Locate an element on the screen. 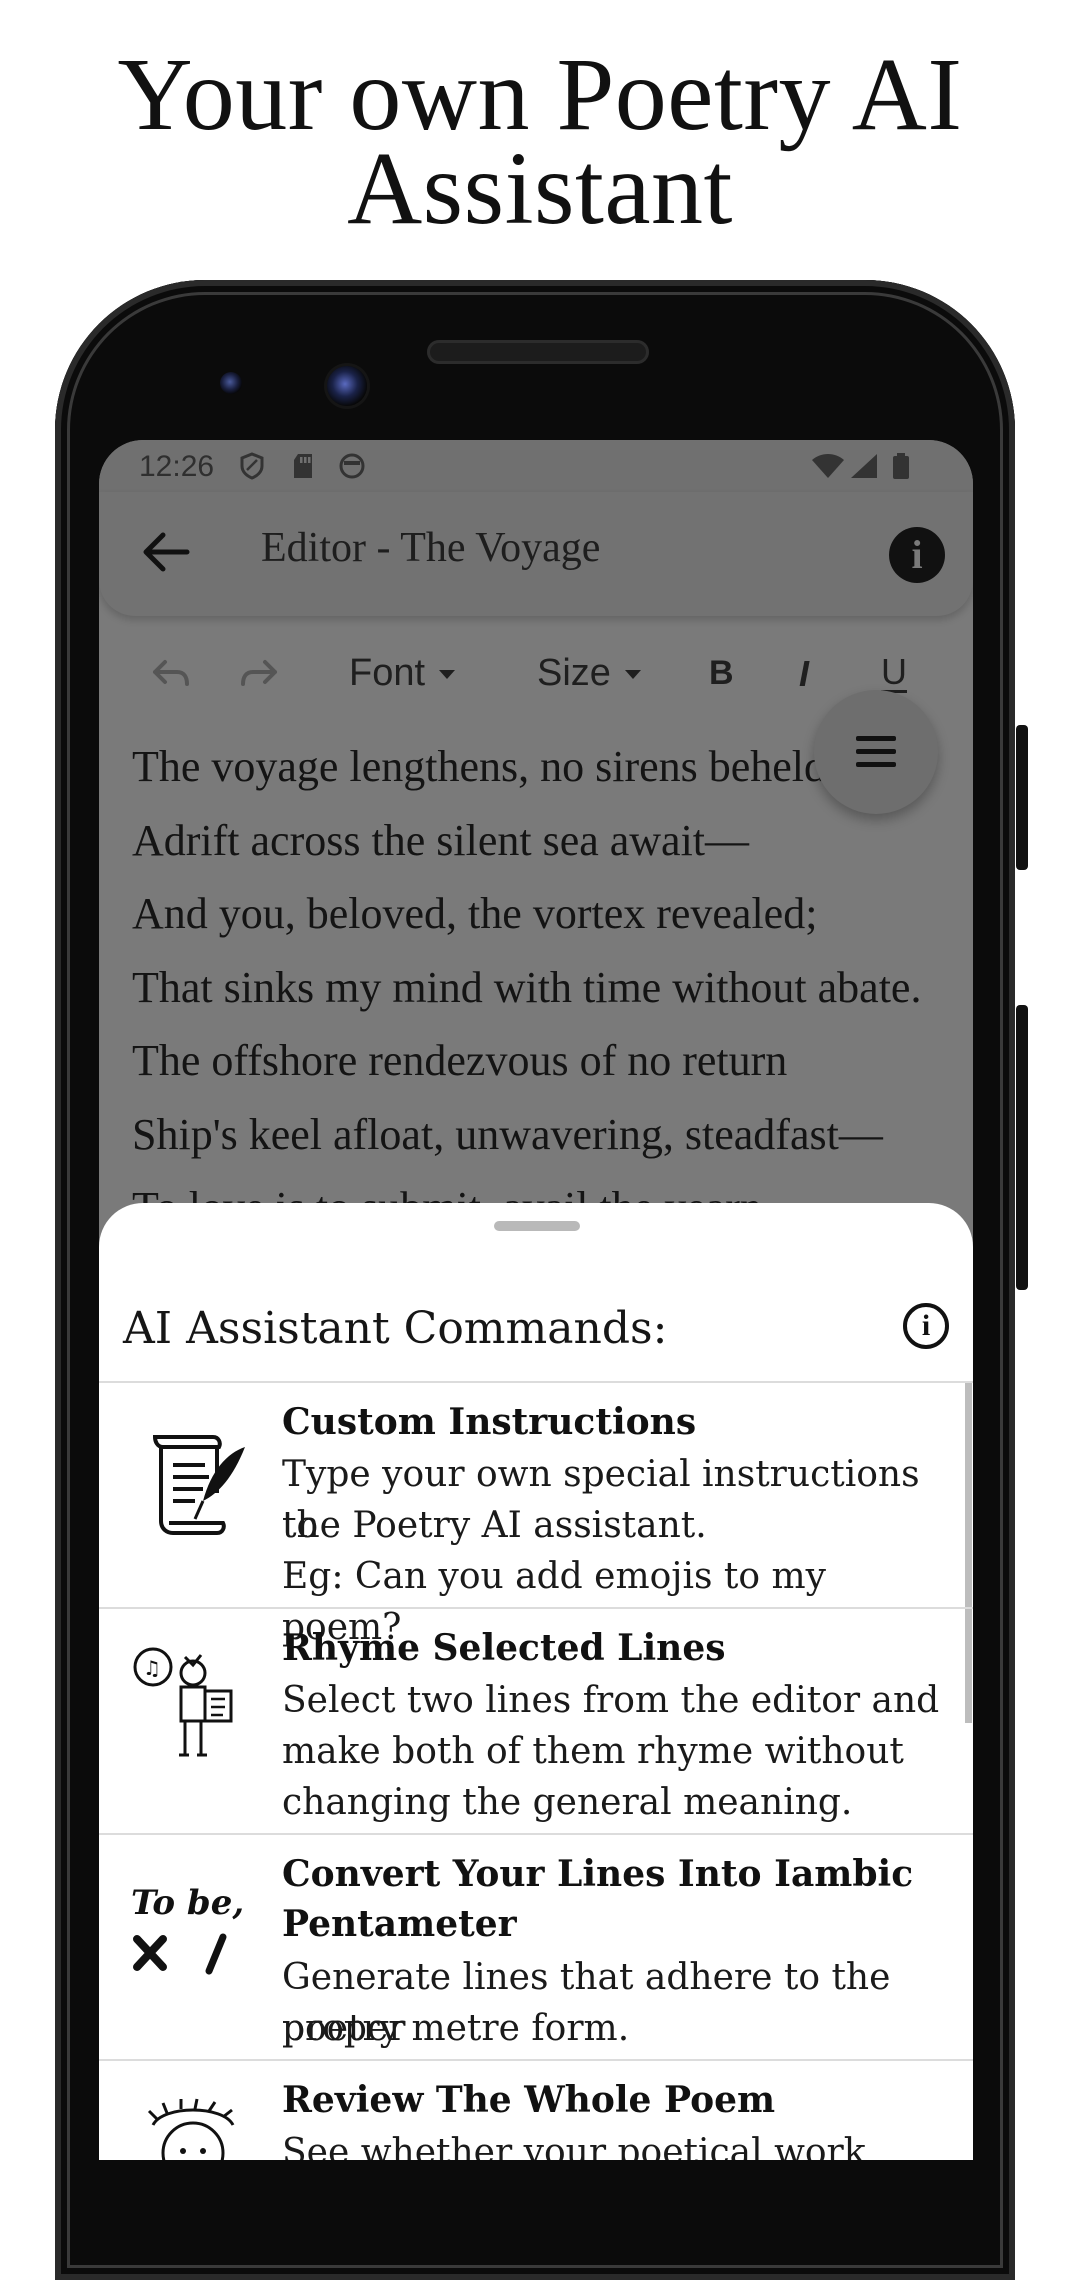  command-desc: make both of them rhyme without is located at coordinates (593, 1751).